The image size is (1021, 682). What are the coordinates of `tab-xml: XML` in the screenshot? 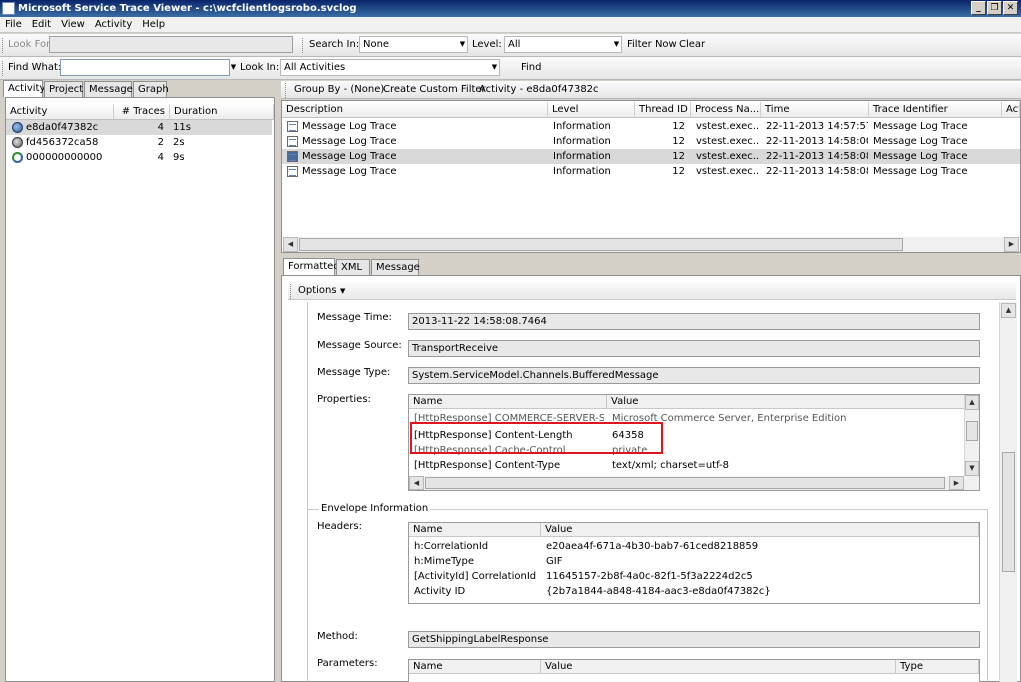 It's located at (353, 267).